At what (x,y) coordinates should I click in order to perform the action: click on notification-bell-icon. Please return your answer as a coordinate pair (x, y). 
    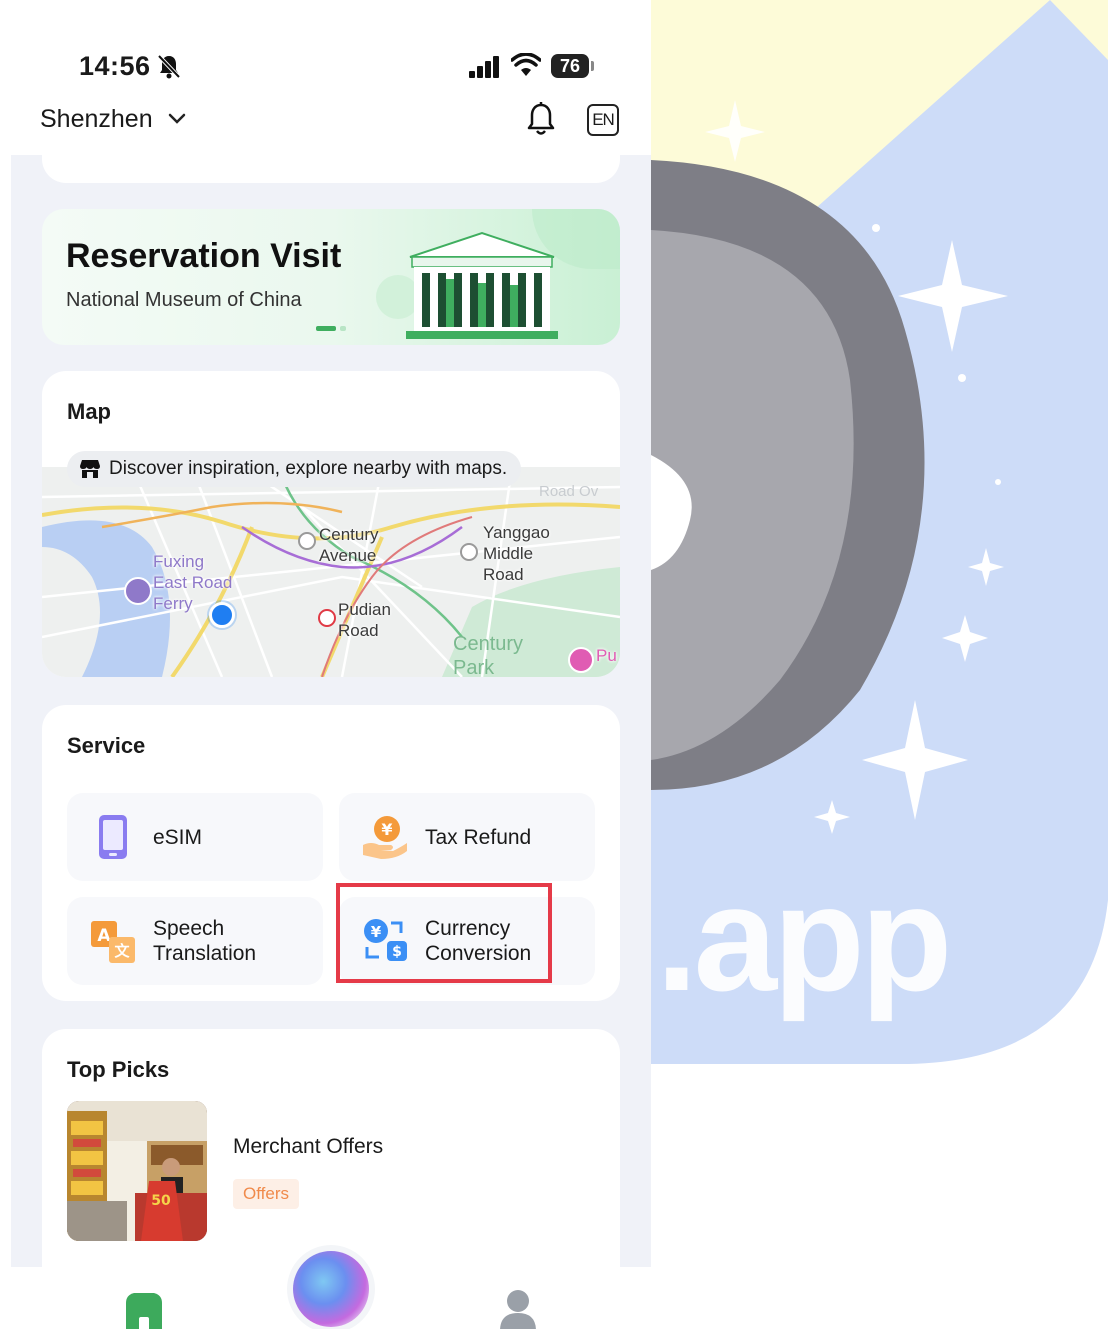
    Looking at the image, I should click on (541, 119).